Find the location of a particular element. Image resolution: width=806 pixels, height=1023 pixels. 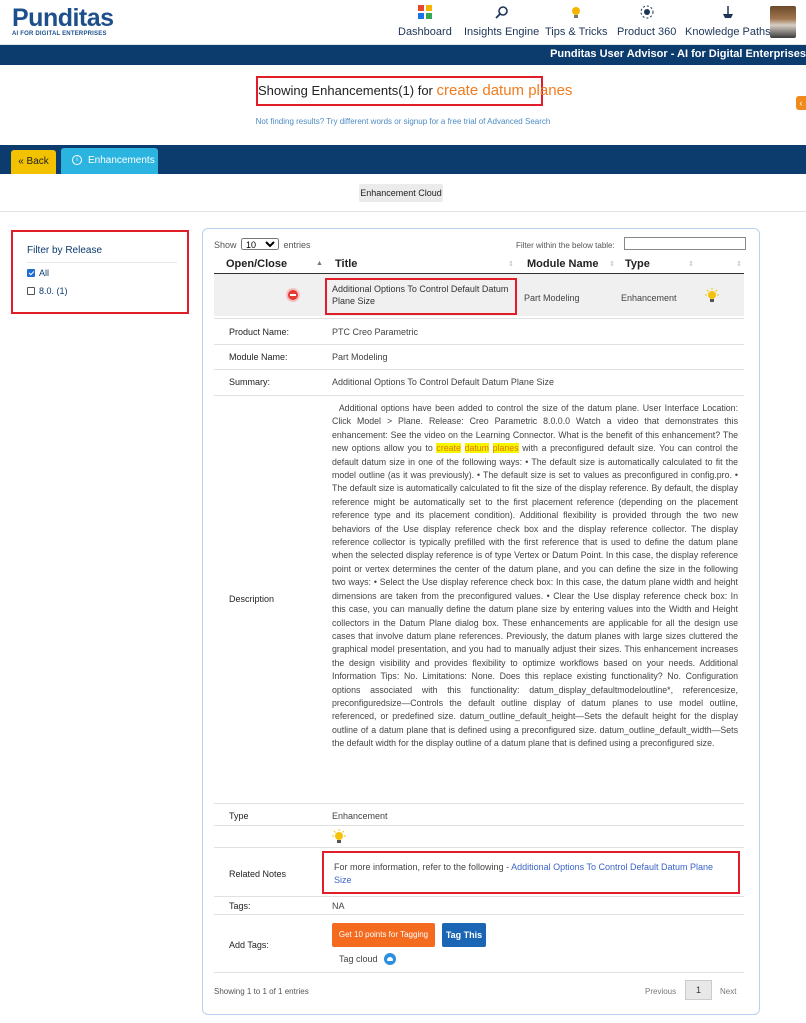

punditas-logo: Punditas is located at coordinates (63, 18).